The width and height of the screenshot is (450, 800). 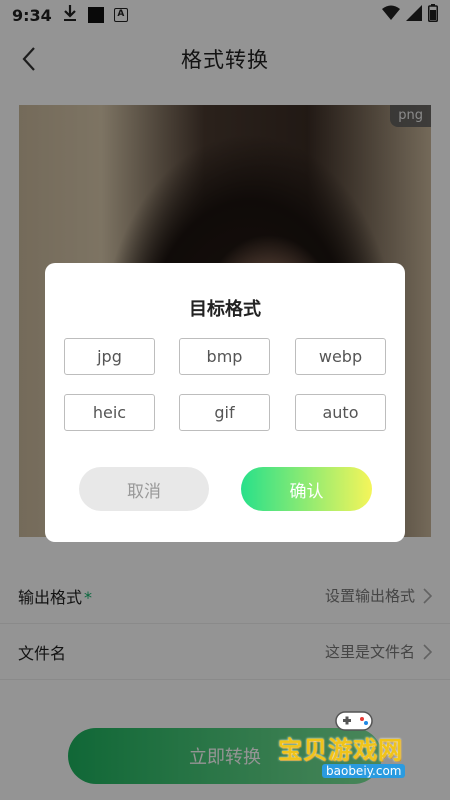 I want to click on format-option-webp: webp, so click(x=340, y=356).